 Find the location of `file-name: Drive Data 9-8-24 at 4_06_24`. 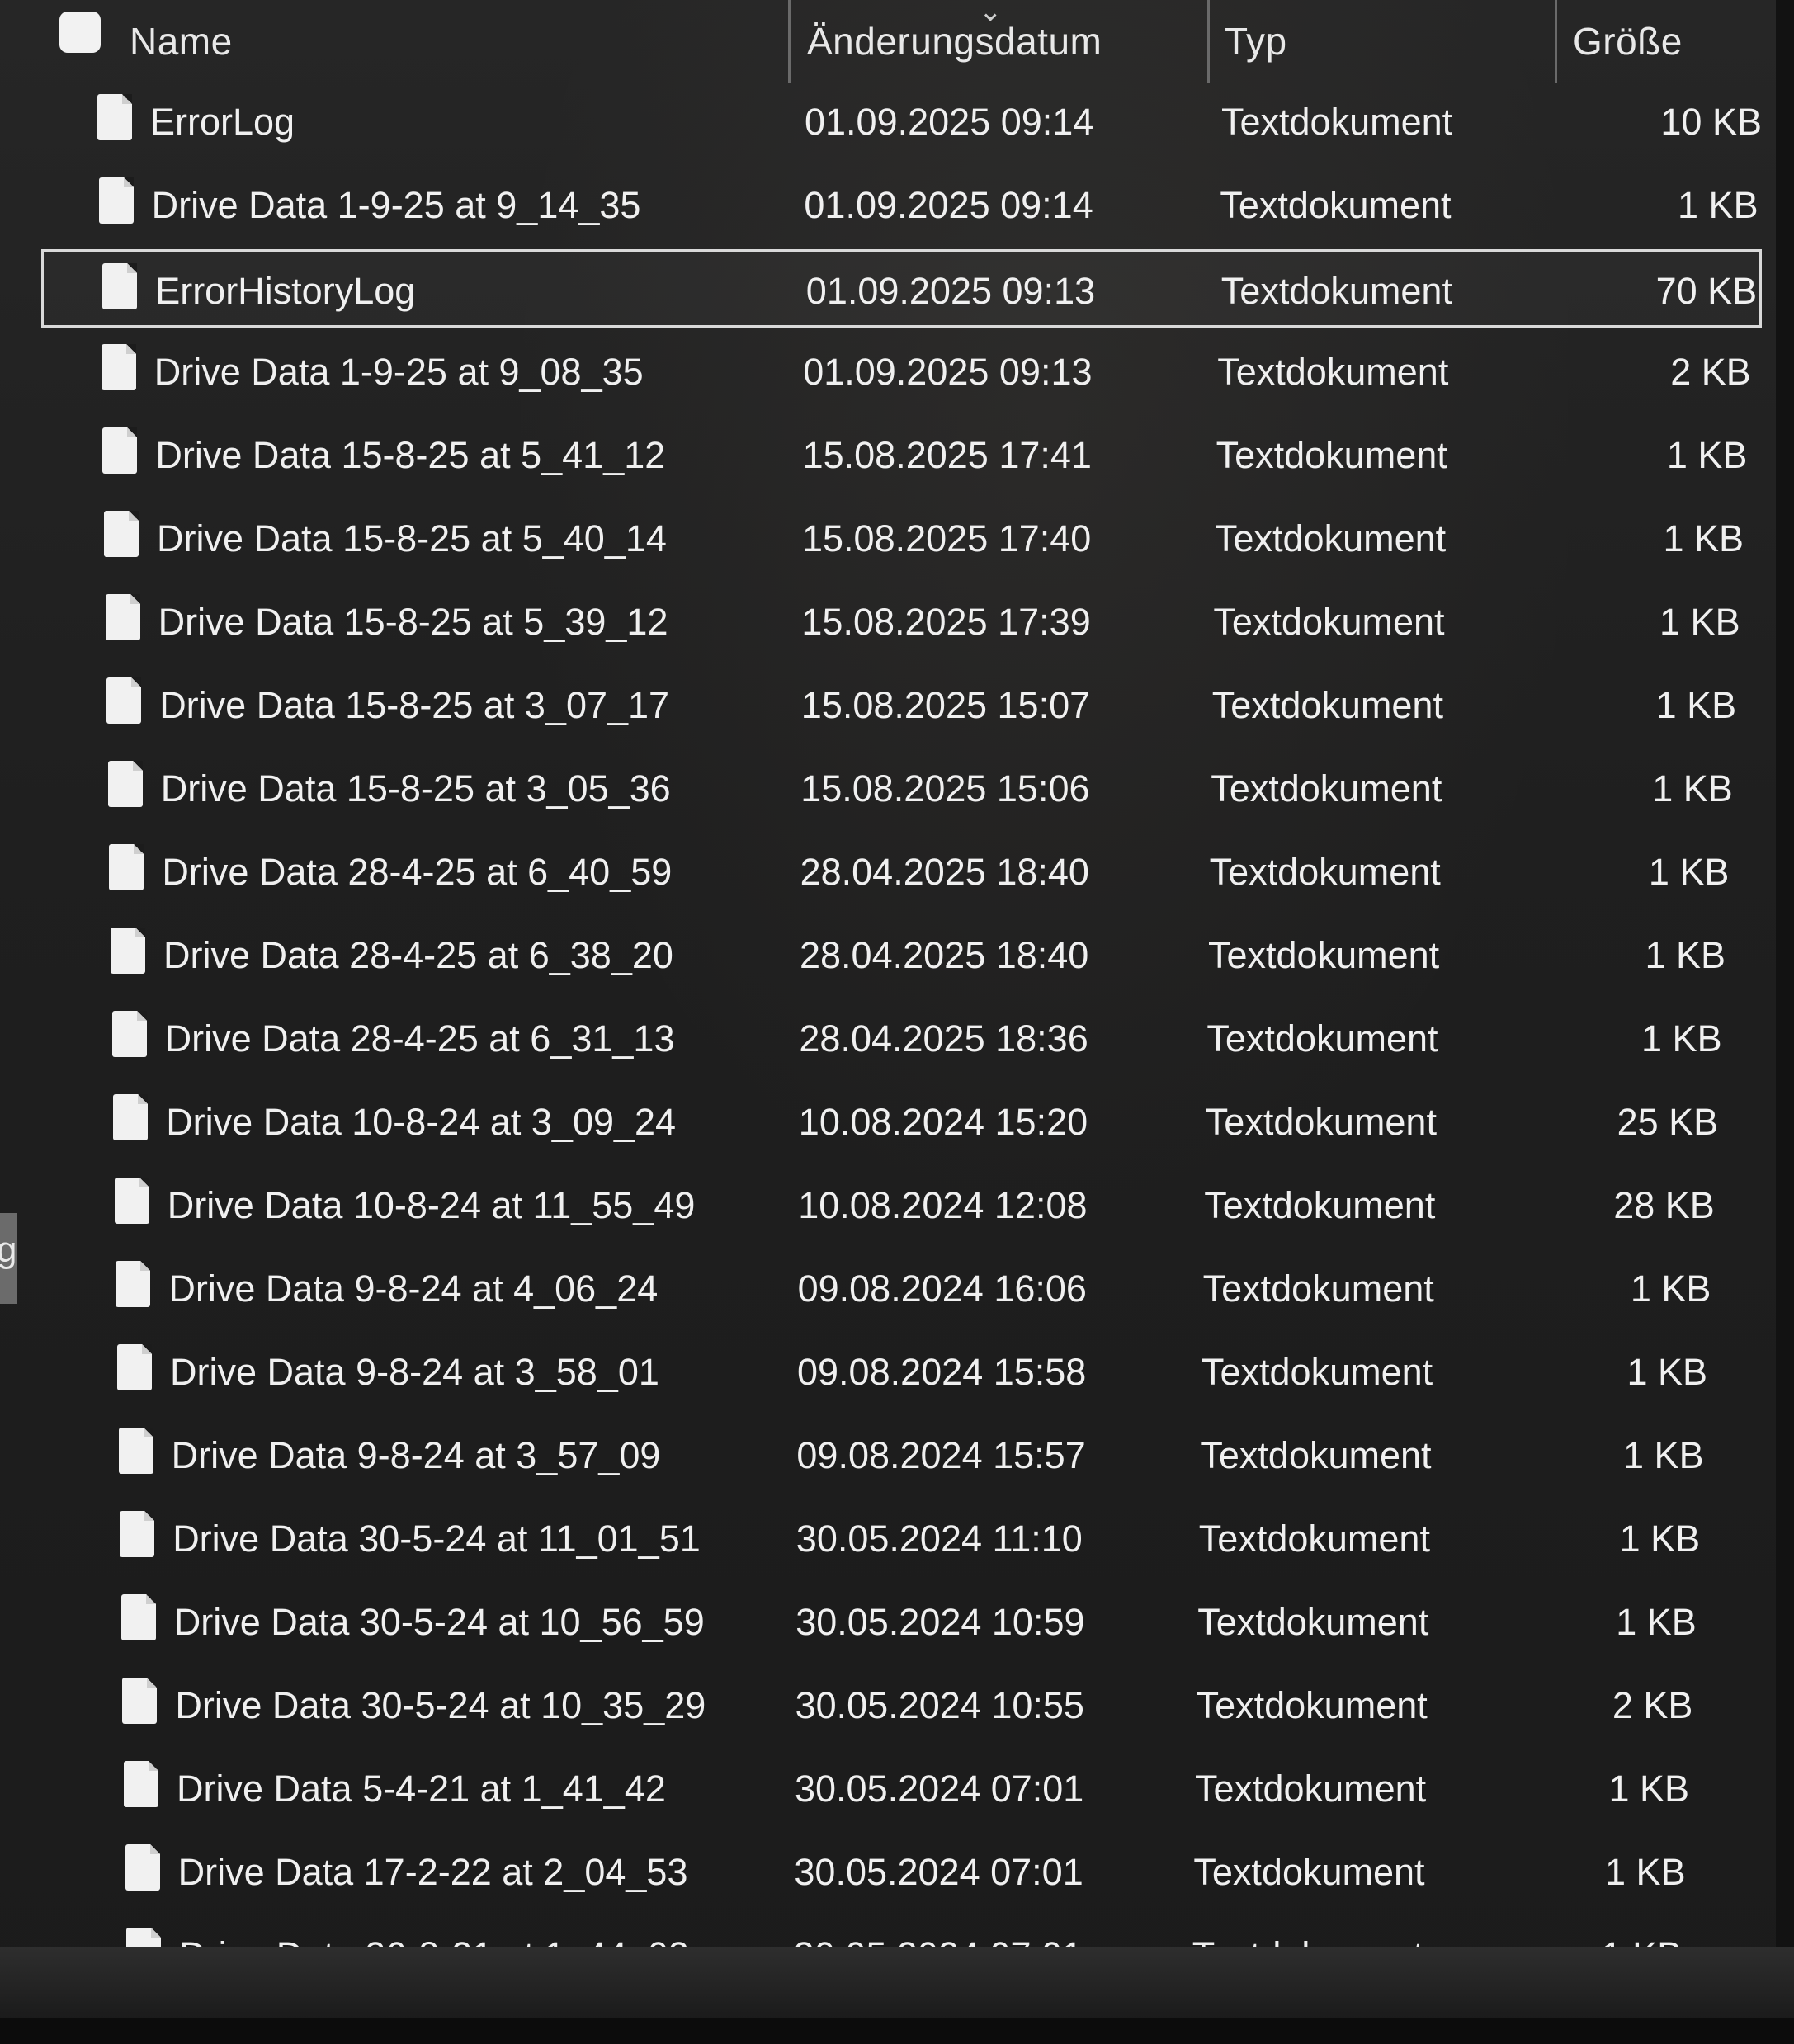

file-name: Drive Data 9-8-24 at 4_06_24 is located at coordinates (413, 1288).